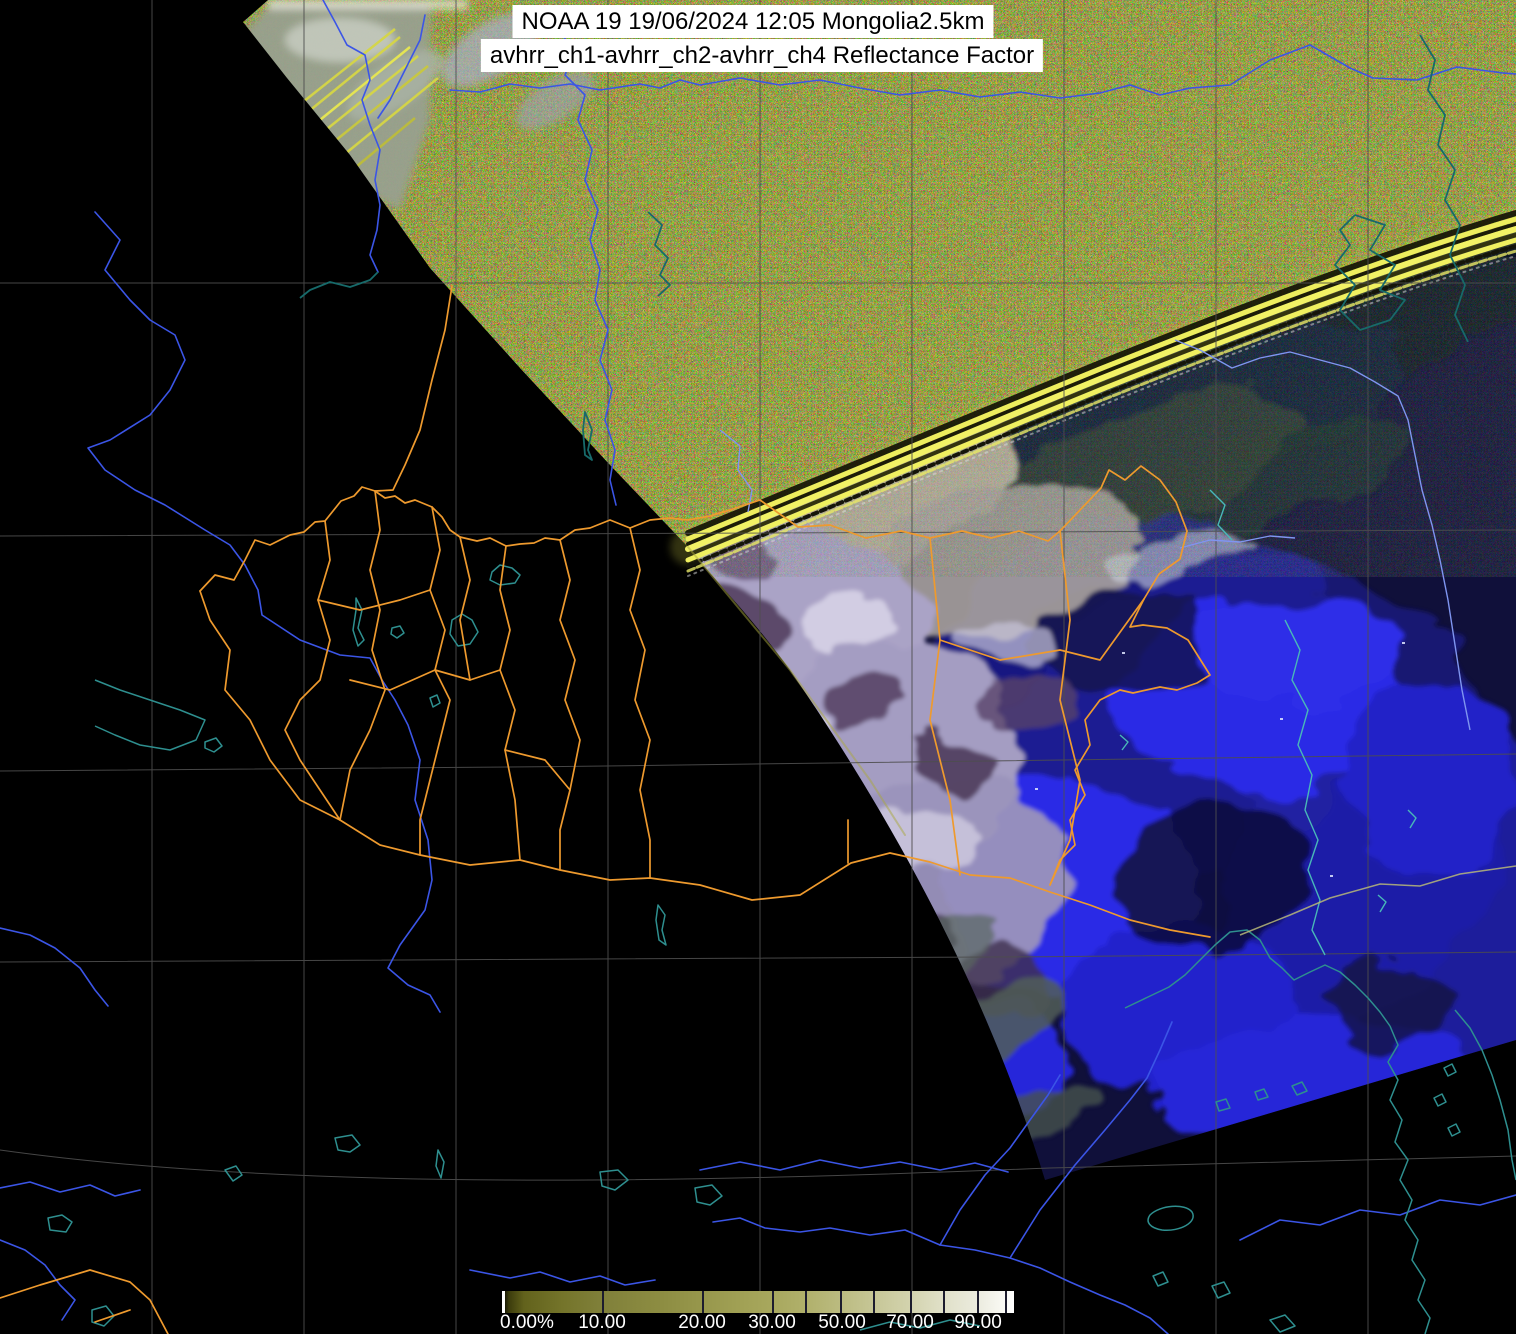 The height and width of the screenshot is (1334, 1516). What do you see at coordinates (772, 1322) in the screenshot?
I see `colorbar-label-30: 30.00` at bounding box center [772, 1322].